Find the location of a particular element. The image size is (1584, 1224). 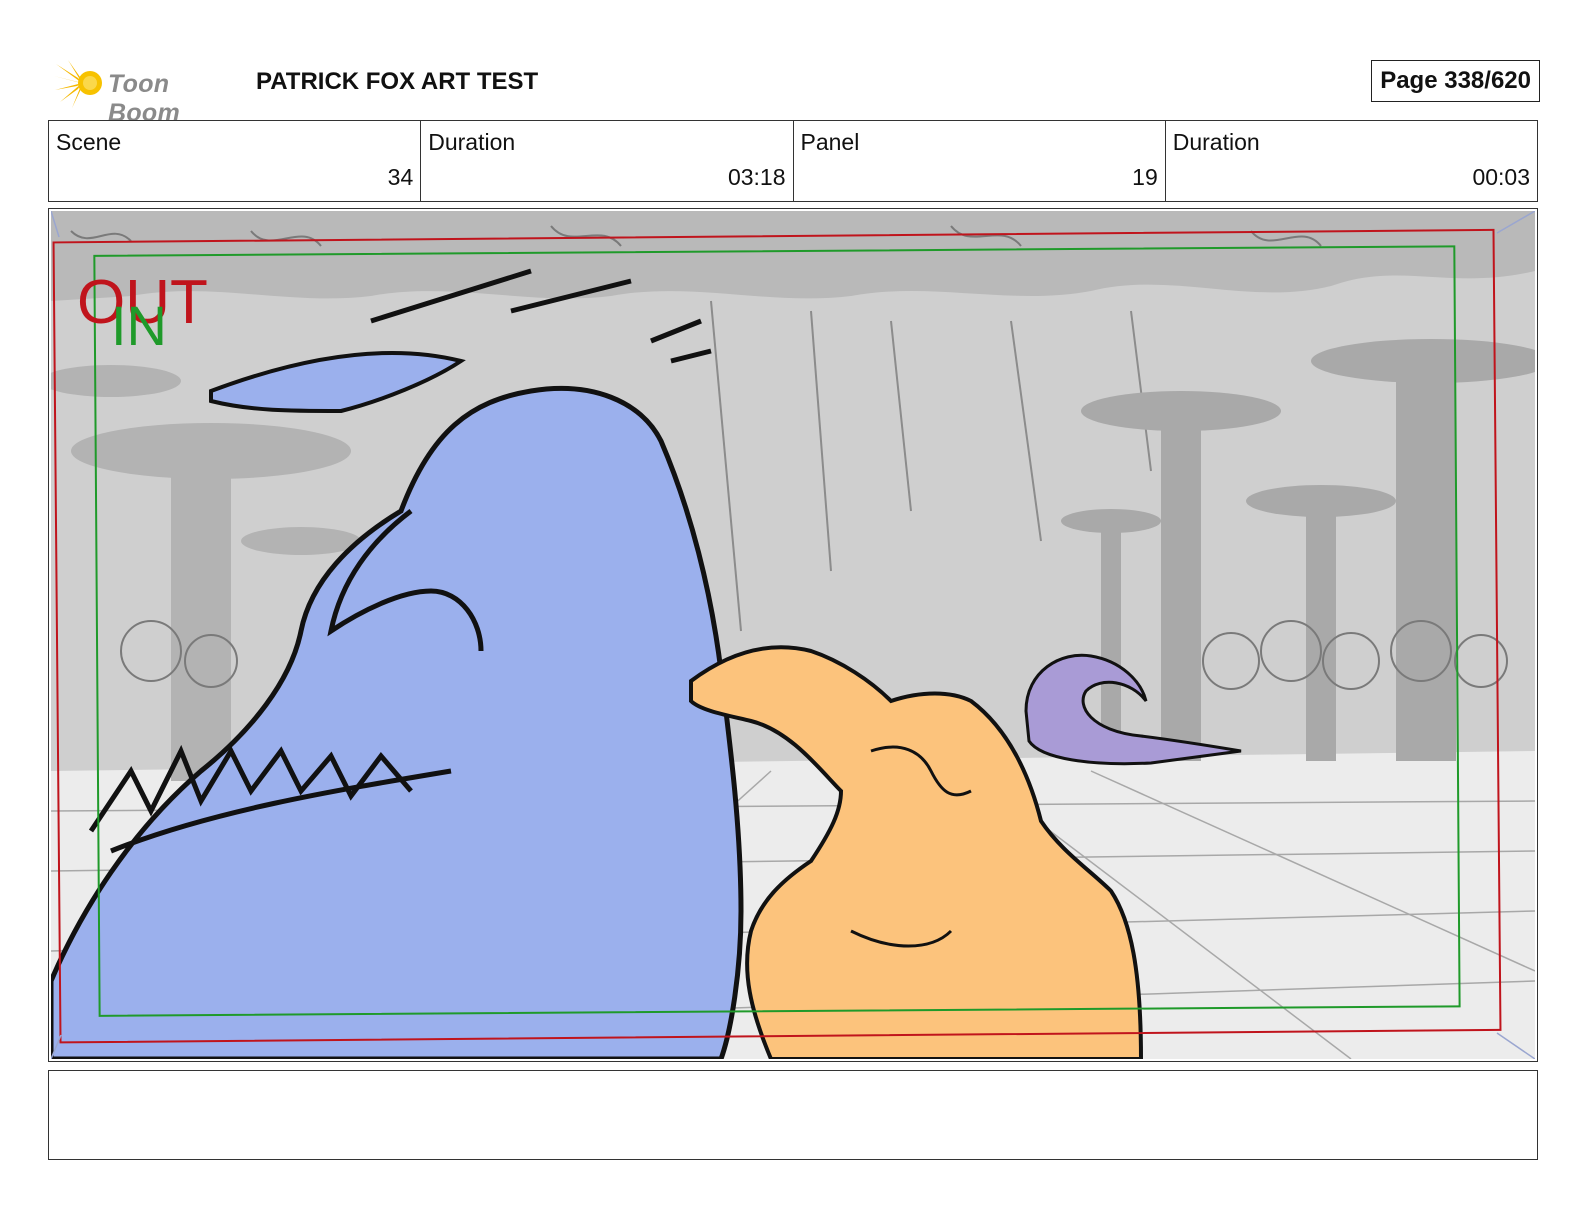

project-title: PATRICK FOX ART TEST is located at coordinates (397, 81).